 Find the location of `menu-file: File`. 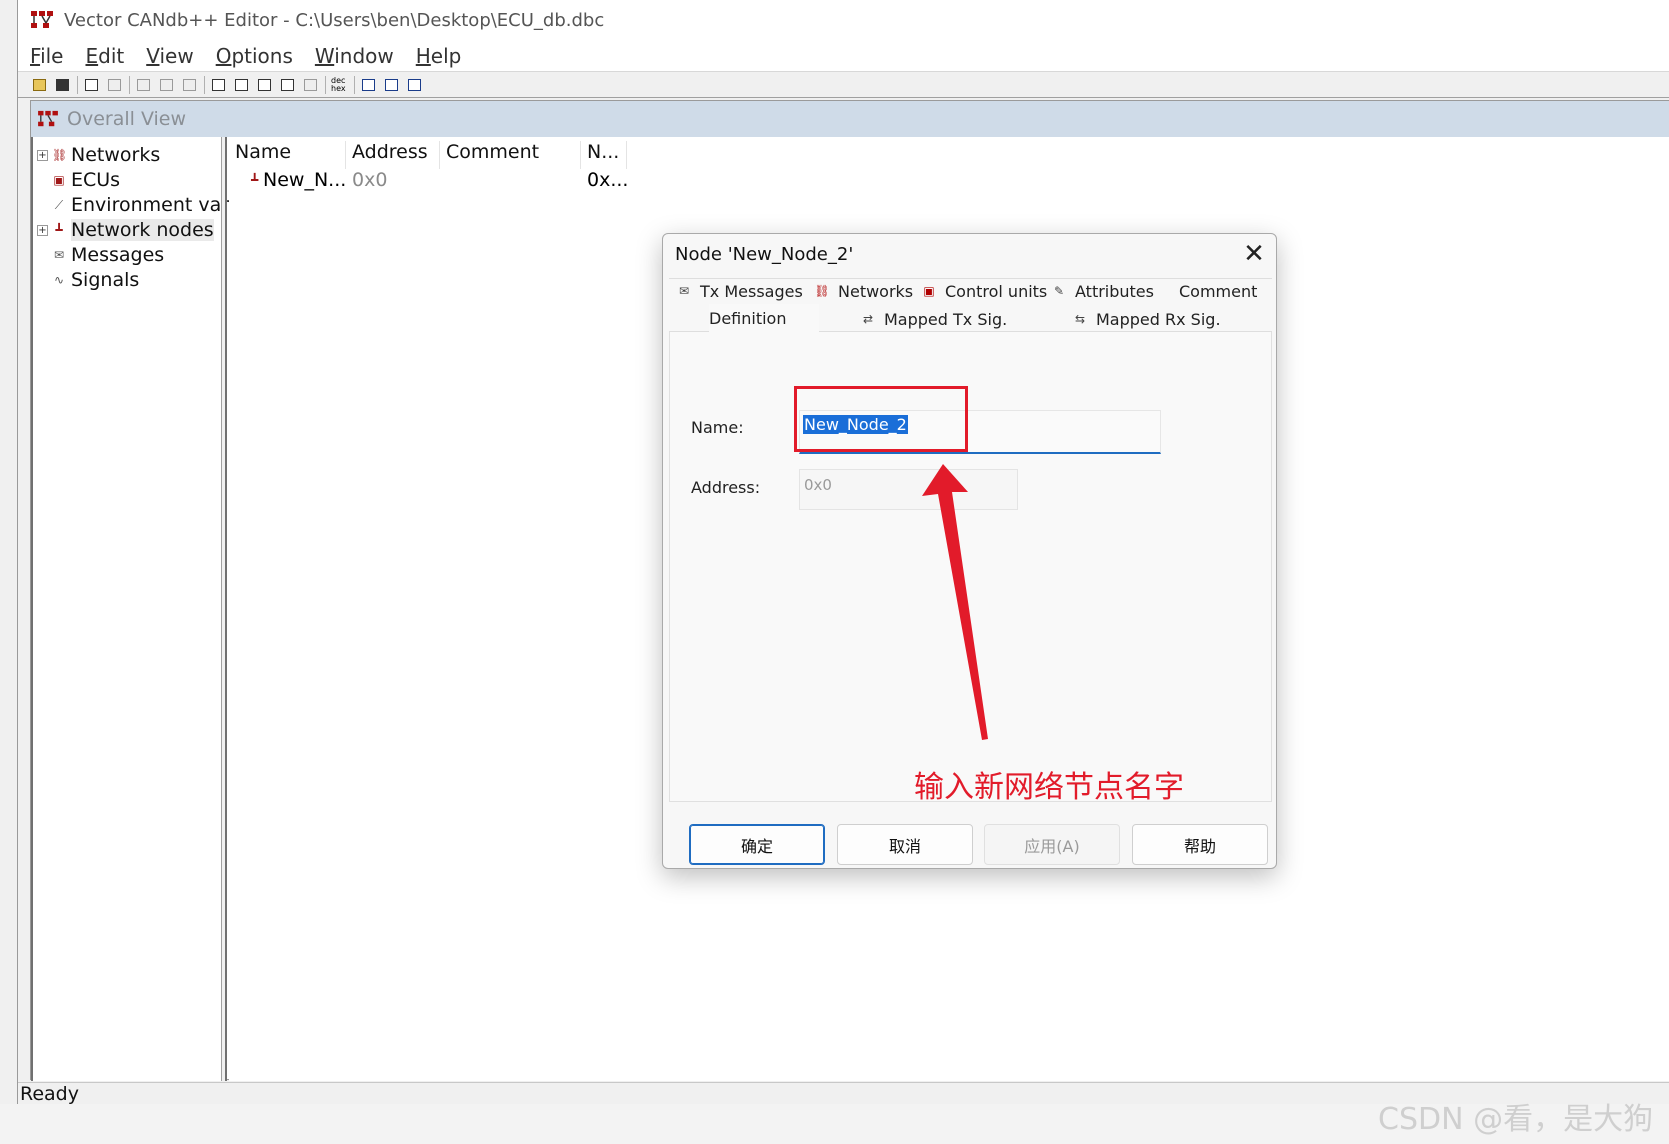

menu-file: File is located at coordinates (46, 56).